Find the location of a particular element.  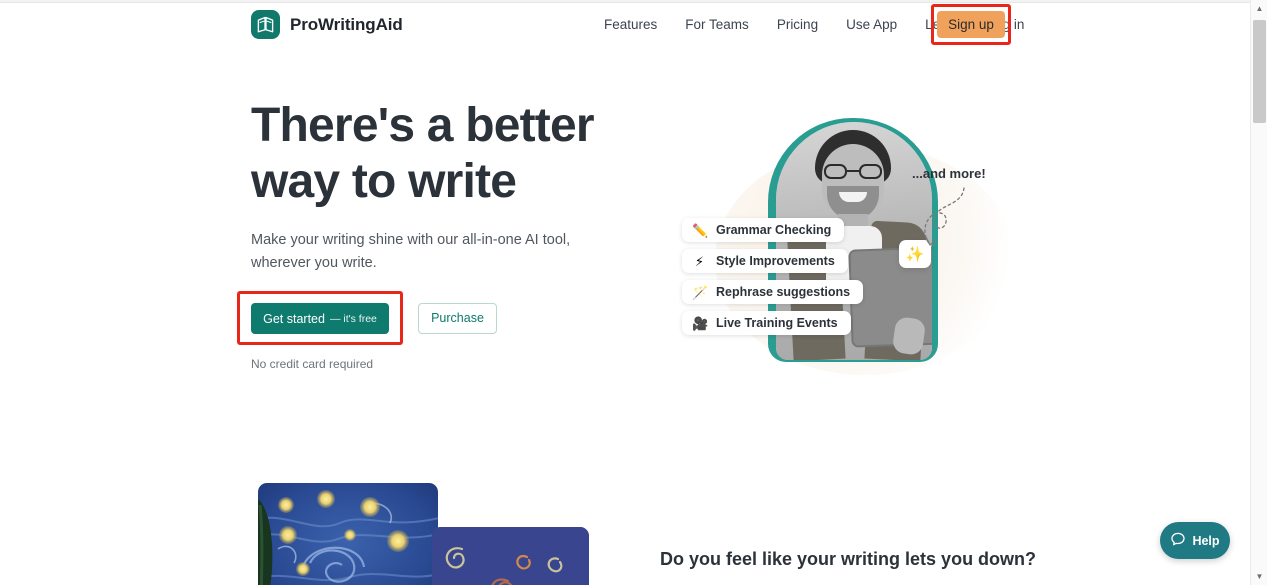

nav-item-for-teams: For Teams is located at coordinates (717, 25).